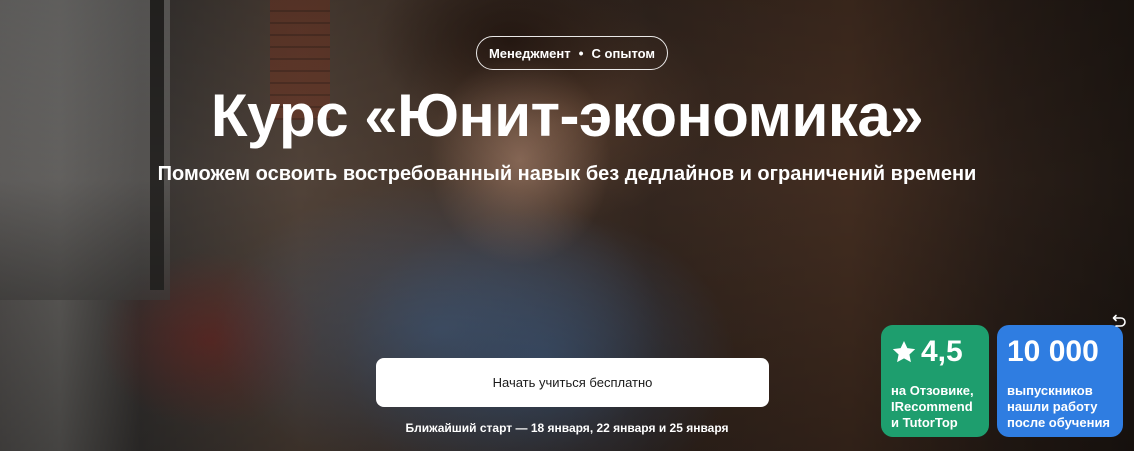 The width and height of the screenshot is (1134, 451). Describe the element at coordinates (1053, 351) in the screenshot. I see `graduates-value: 10 000` at that location.